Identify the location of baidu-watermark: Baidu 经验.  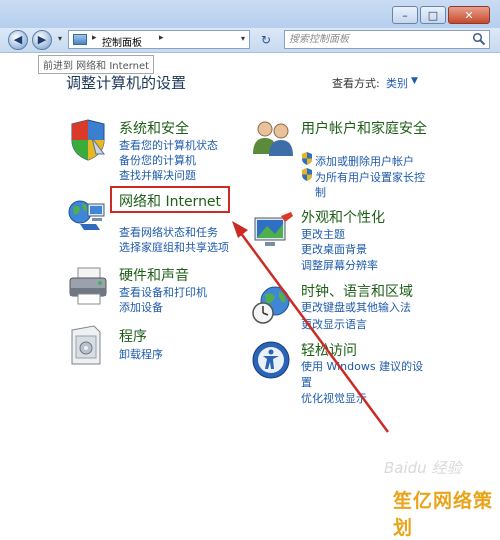
(423, 468).